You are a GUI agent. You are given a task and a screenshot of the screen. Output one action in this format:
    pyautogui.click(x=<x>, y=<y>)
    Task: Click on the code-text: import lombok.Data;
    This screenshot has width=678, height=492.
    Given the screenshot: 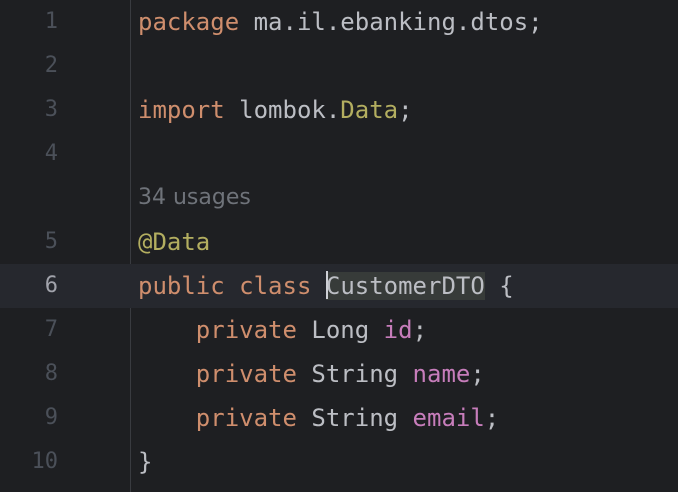 What is the action you would take?
    pyautogui.click(x=275, y=110)
    